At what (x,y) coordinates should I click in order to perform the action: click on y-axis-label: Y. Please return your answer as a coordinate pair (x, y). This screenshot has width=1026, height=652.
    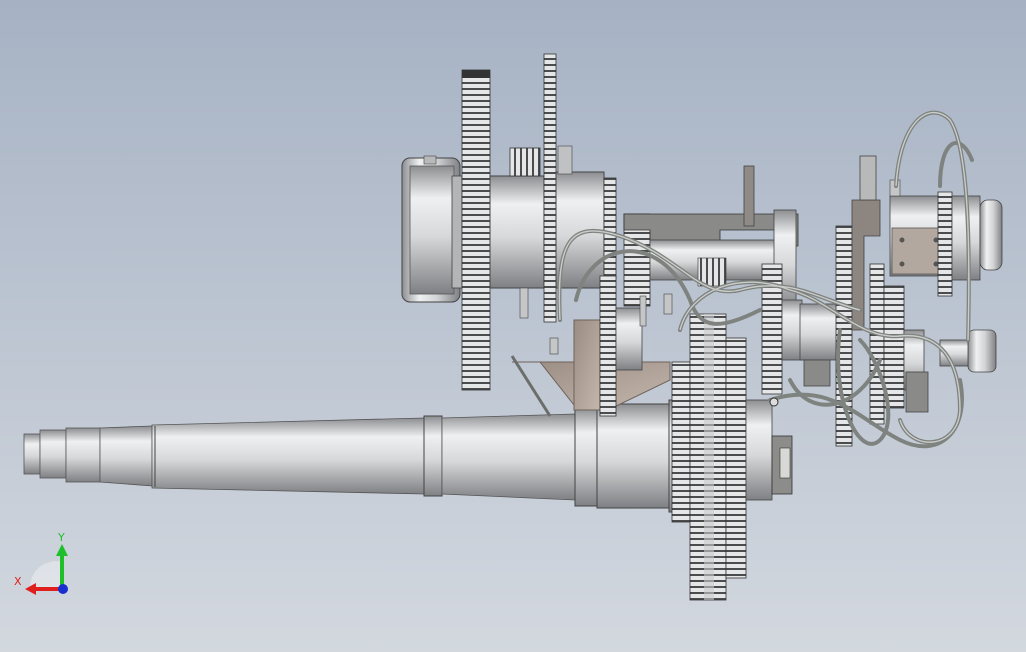
    Looking at the image, I should click on (61, 537).